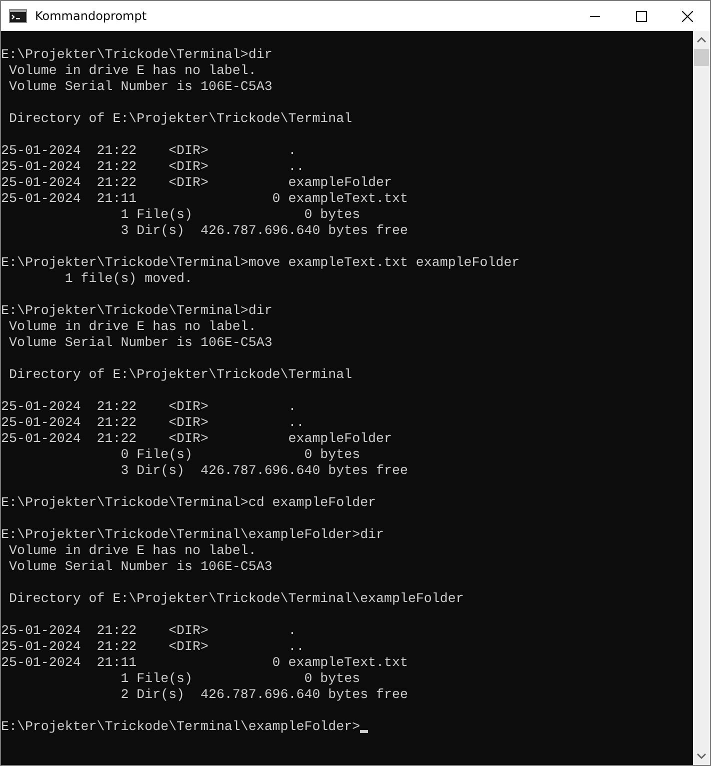 This screenshot has height=766, width=711. What do you see at coordinates (18, 16) in the screenshot?
I see `console-icon` at bounding box center [18, 16].